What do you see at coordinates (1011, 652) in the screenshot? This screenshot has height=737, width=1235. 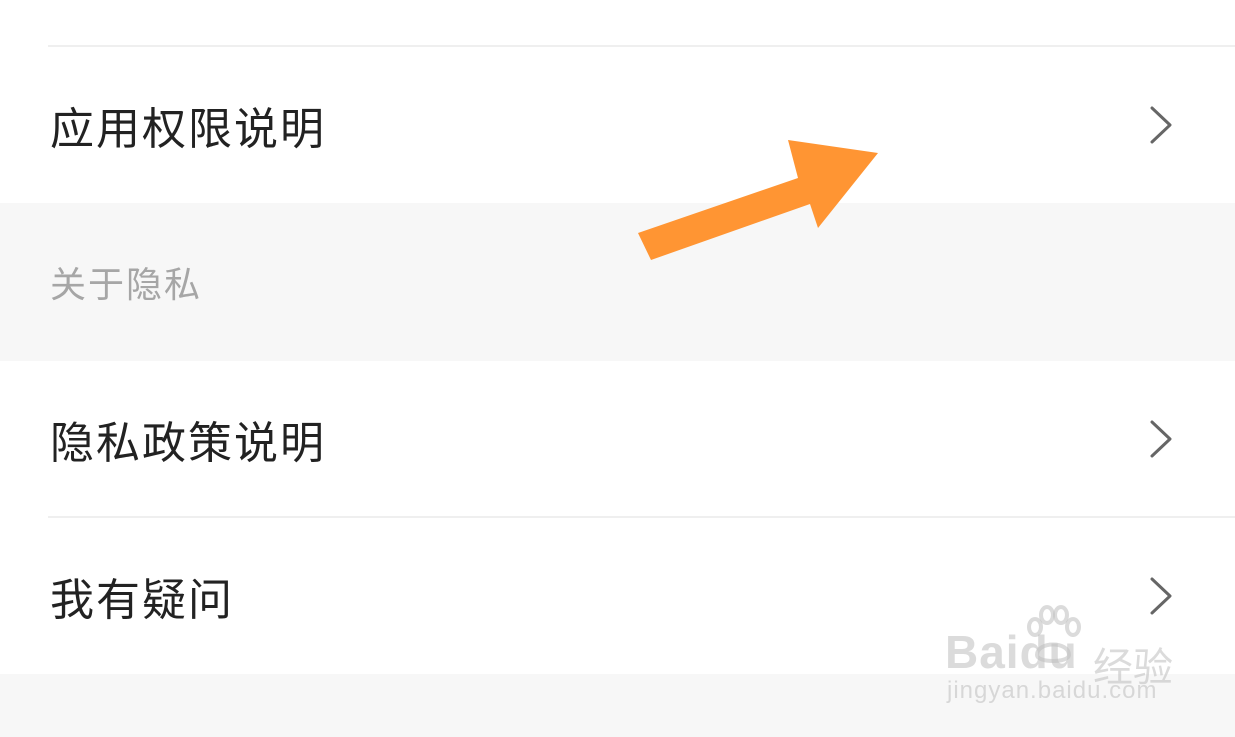 I see `watermark-brand: Baidu` at bounding box center [1011, 652].